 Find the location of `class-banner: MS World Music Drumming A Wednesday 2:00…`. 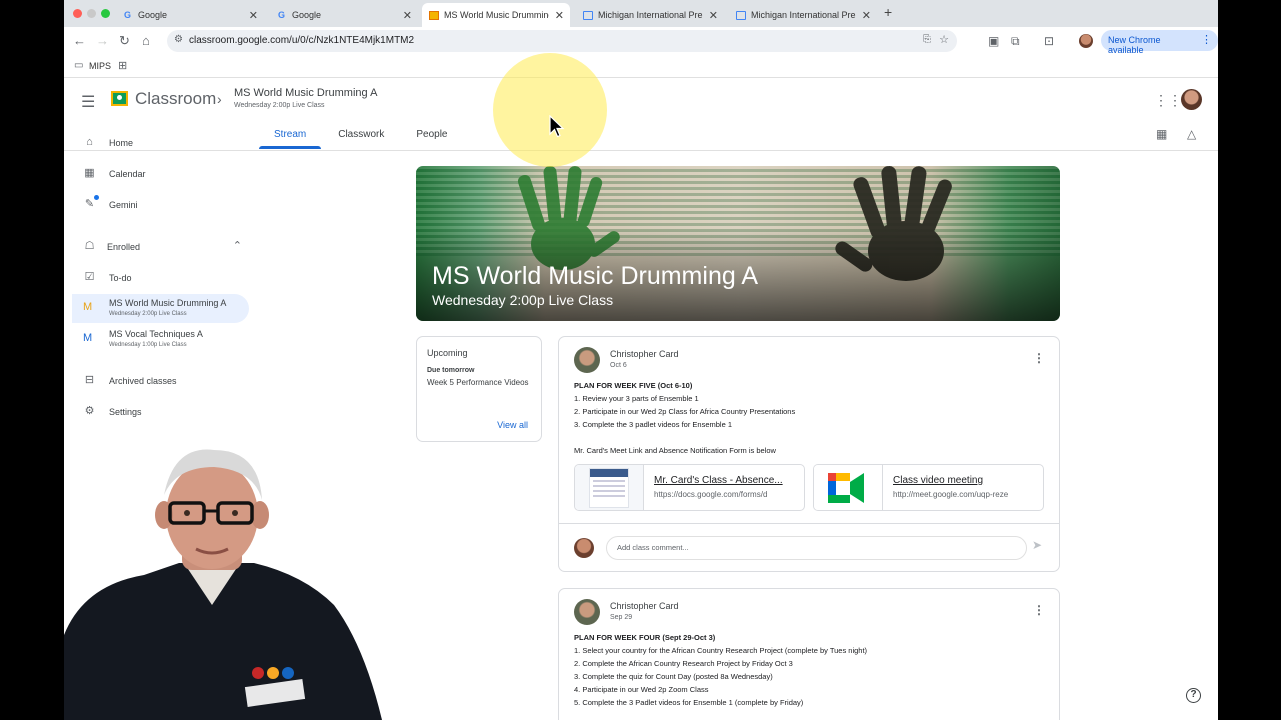

class-banner: MS World Music Drumming A Wednesday 2:00… is located at coordinates (738, 243).